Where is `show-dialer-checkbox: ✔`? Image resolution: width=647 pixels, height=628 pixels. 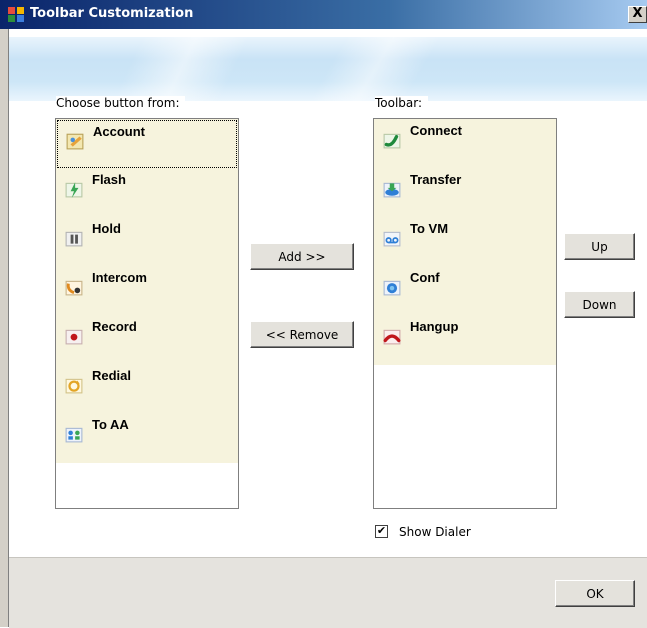
show-dialer-checkbox: ✔ is located at coordinates (381, 531).